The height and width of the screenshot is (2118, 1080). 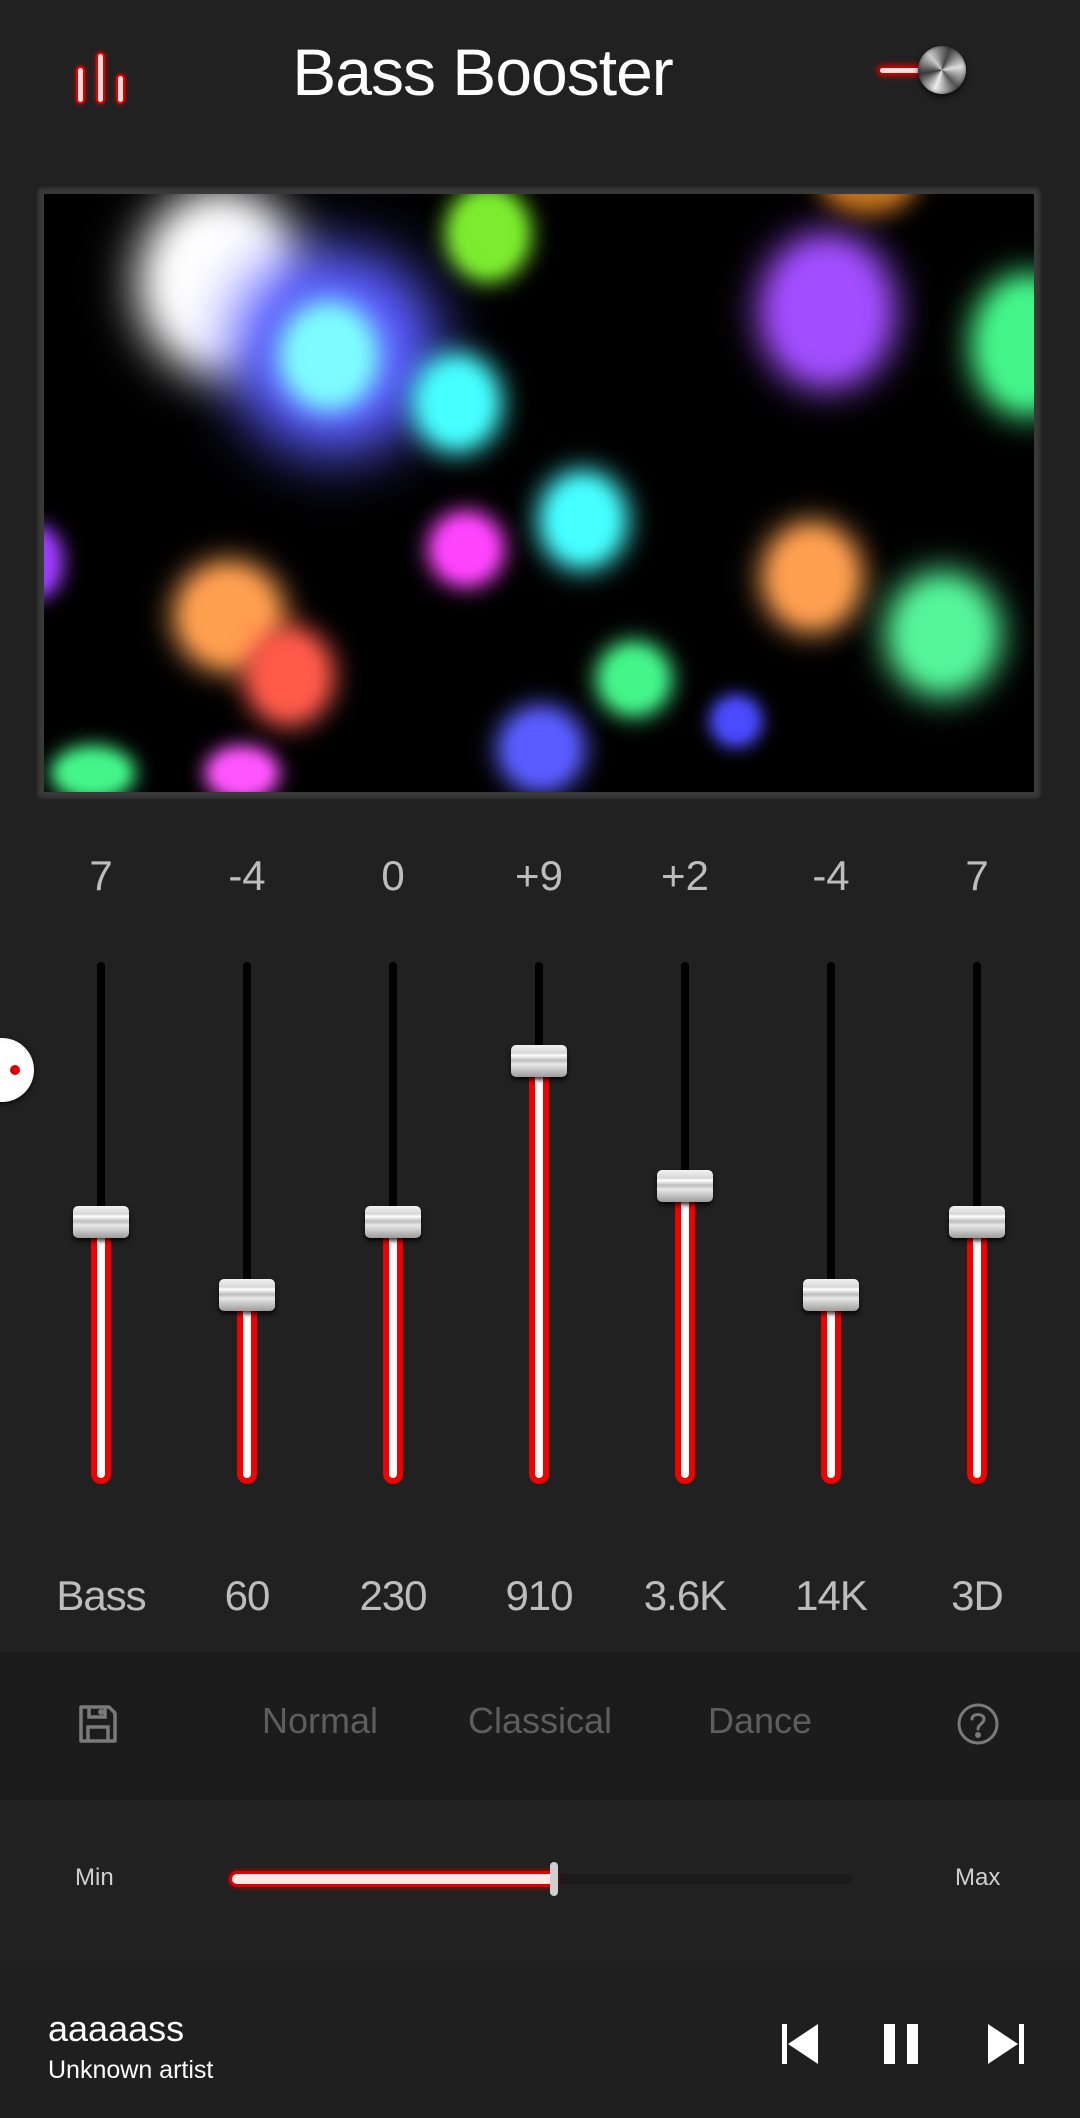 I want to click on volume-slider, so click(x=542, y=1879).